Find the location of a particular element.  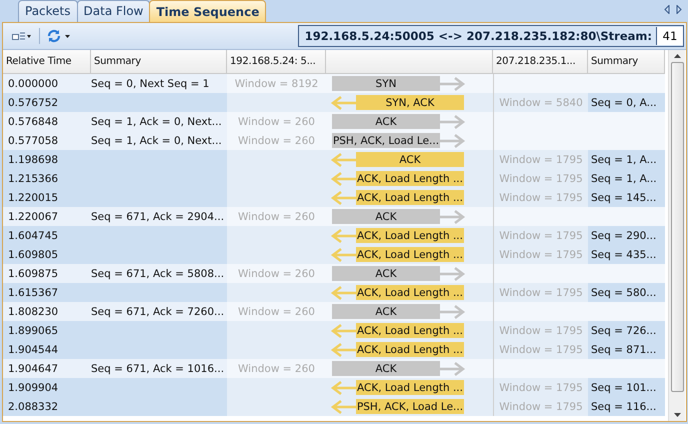

packet-label: SYN is located at coordinates (386, 83).